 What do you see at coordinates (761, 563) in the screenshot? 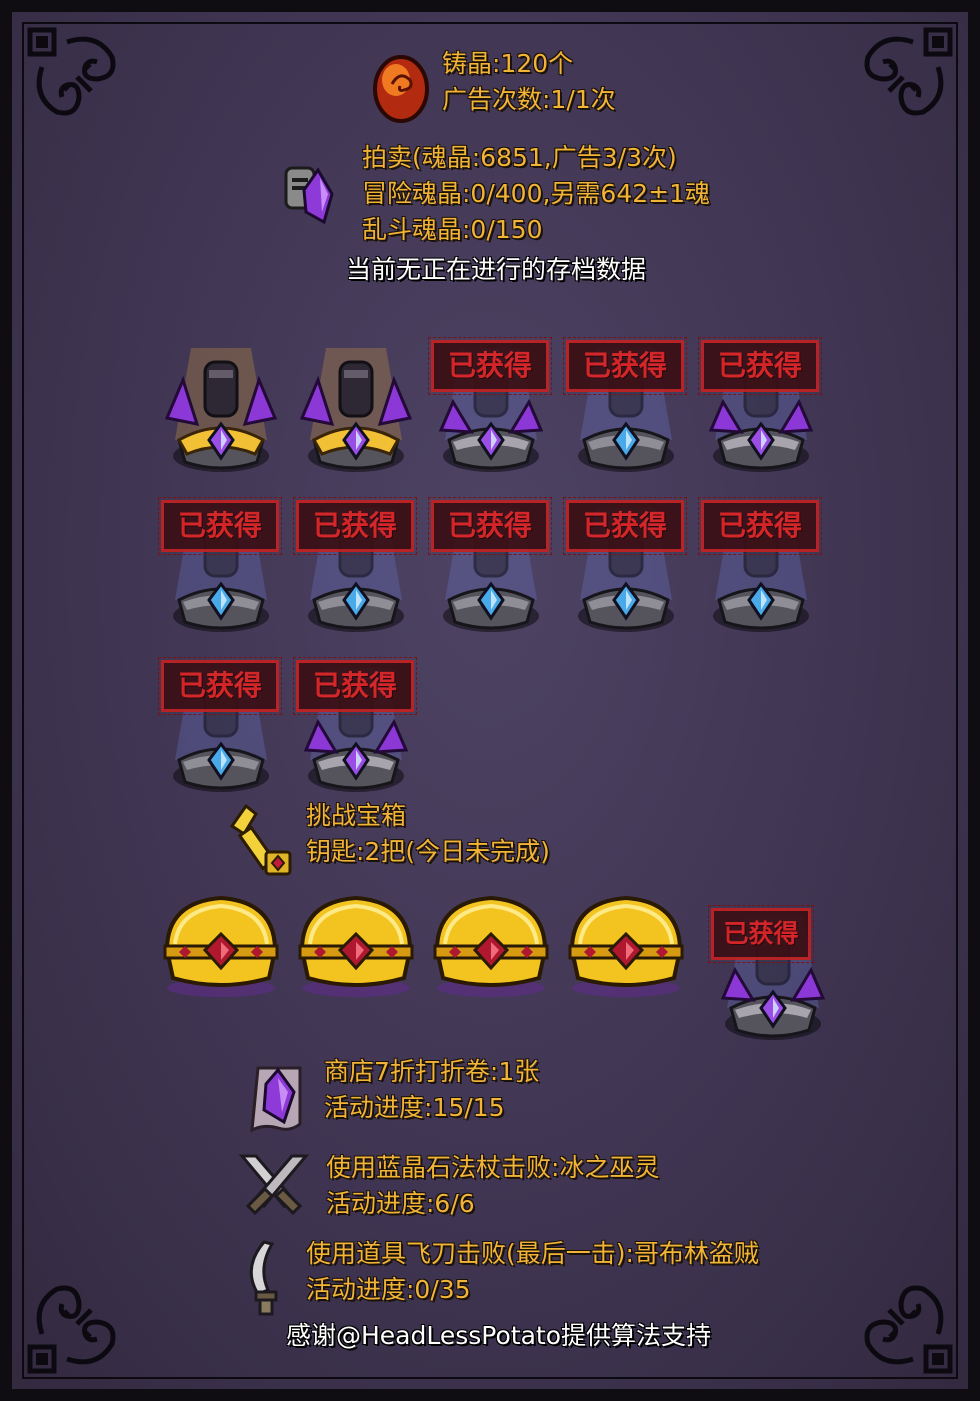
I see `reward-slot-golden-beast: 已获得` at bounding box center [761, 563].